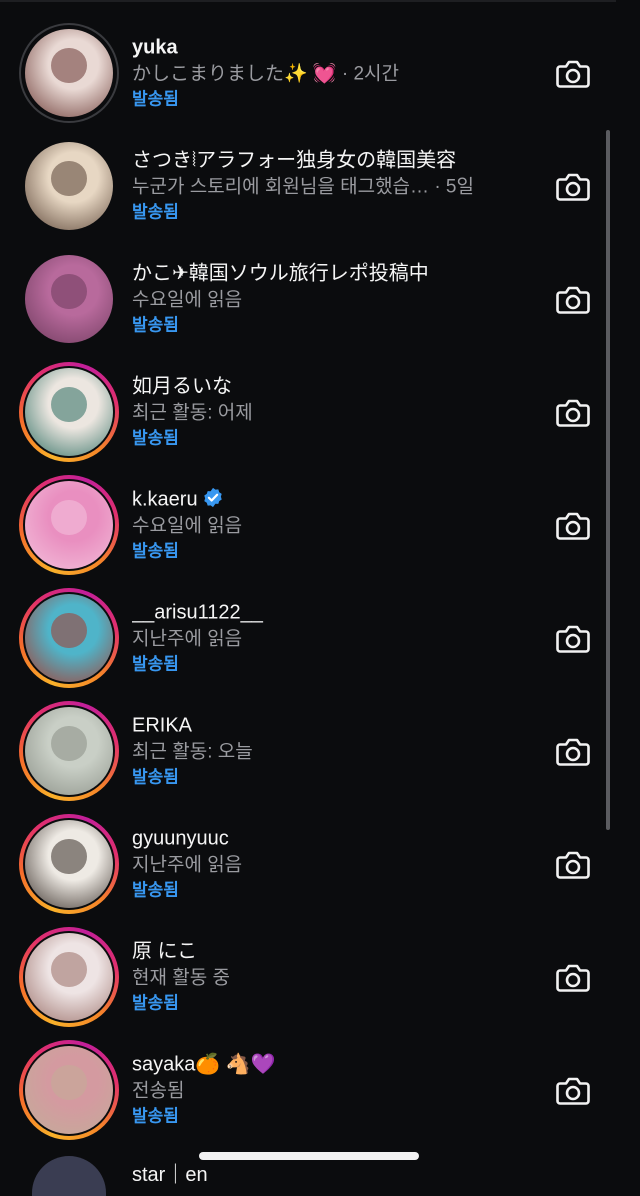 The image size is (640, 1196). I want to click on thread-username-text: ERIKA, so click(162, 725).